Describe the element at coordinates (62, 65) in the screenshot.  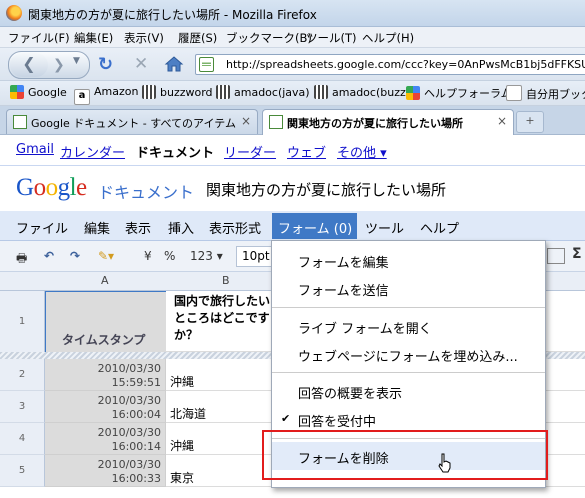
I see `forward-button: ❯` at that location.